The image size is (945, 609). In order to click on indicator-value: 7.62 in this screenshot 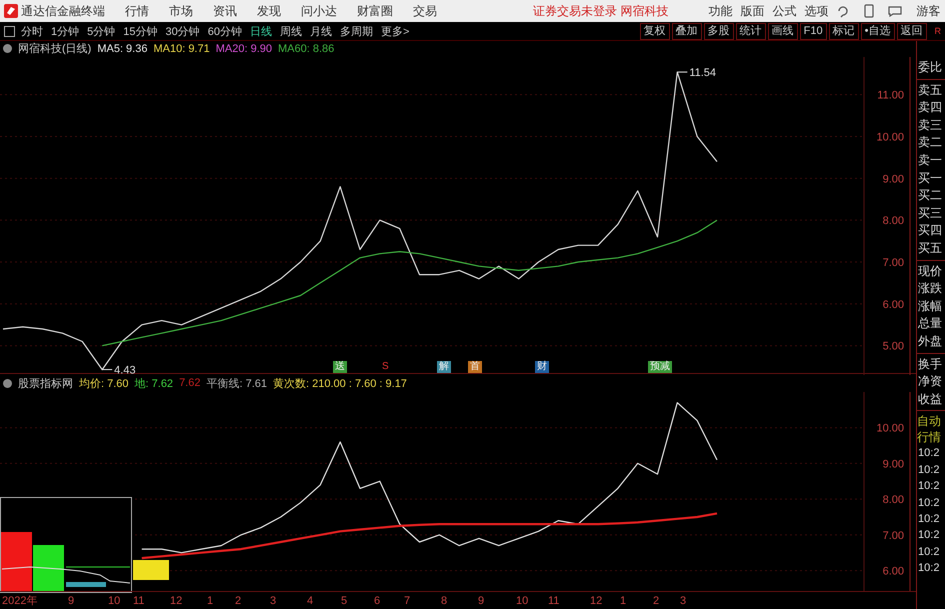, I will do `click(189, 383)`.